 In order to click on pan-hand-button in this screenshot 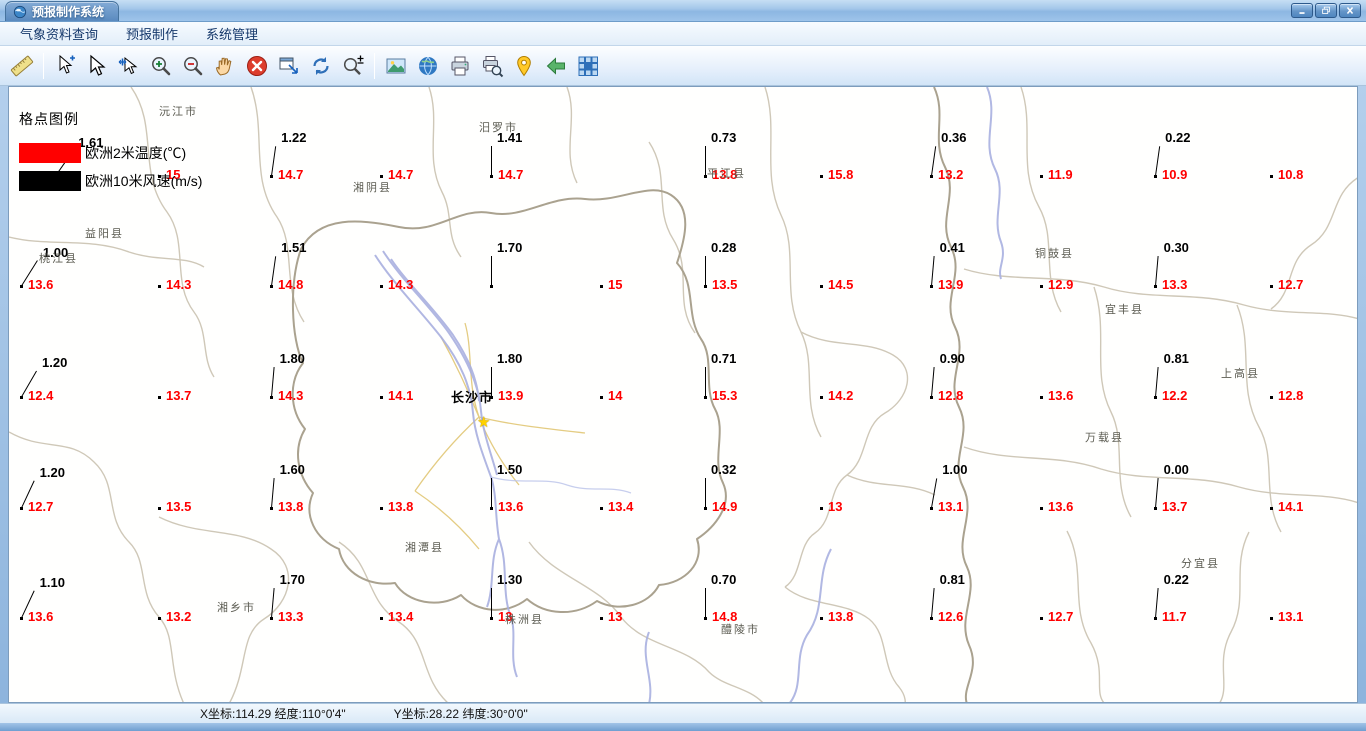, I will do `click(225, 66)`.